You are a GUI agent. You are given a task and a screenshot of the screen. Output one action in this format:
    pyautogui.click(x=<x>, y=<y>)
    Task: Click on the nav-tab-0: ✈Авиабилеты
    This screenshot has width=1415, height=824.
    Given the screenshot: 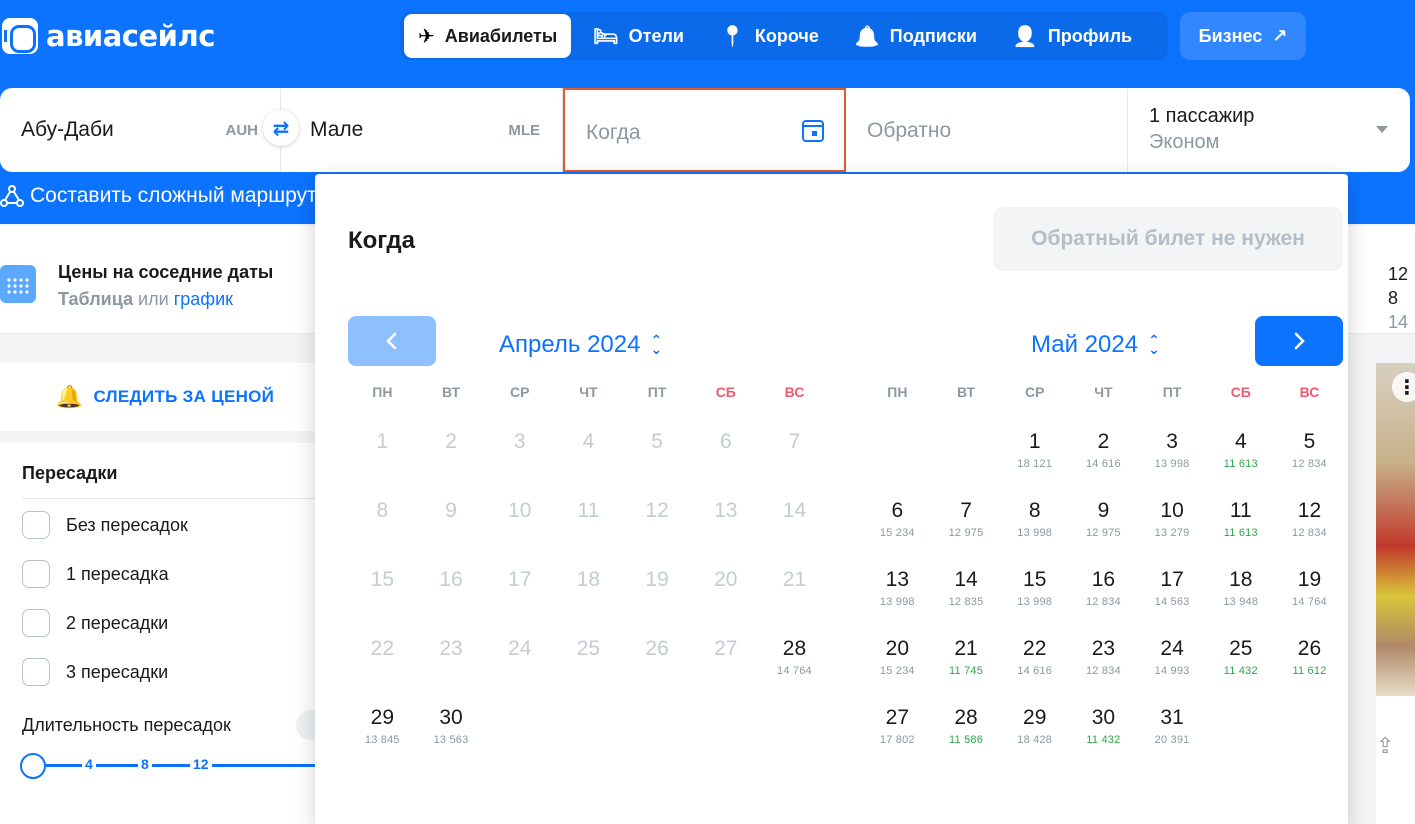 What is the action you would take?
    pyautogui.click(x=487, y=36)
    